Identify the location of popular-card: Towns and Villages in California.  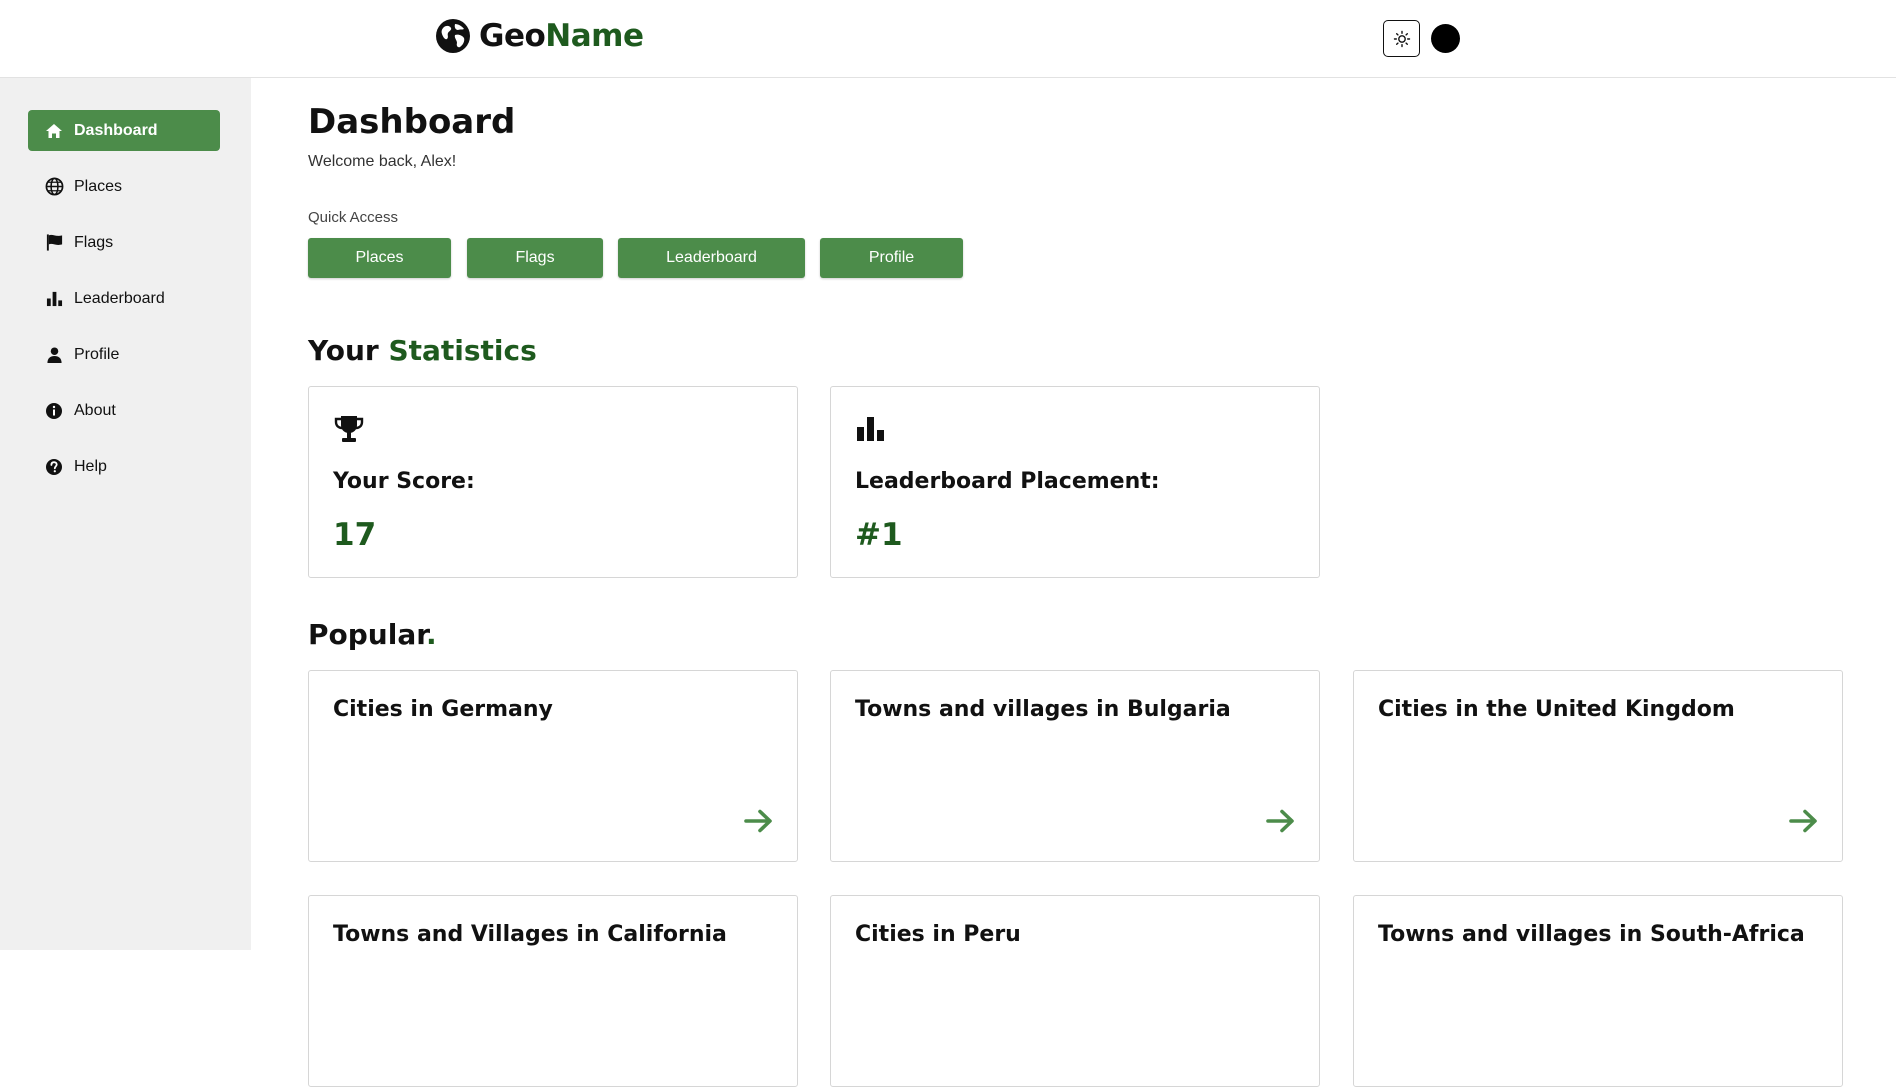
(553, 991).